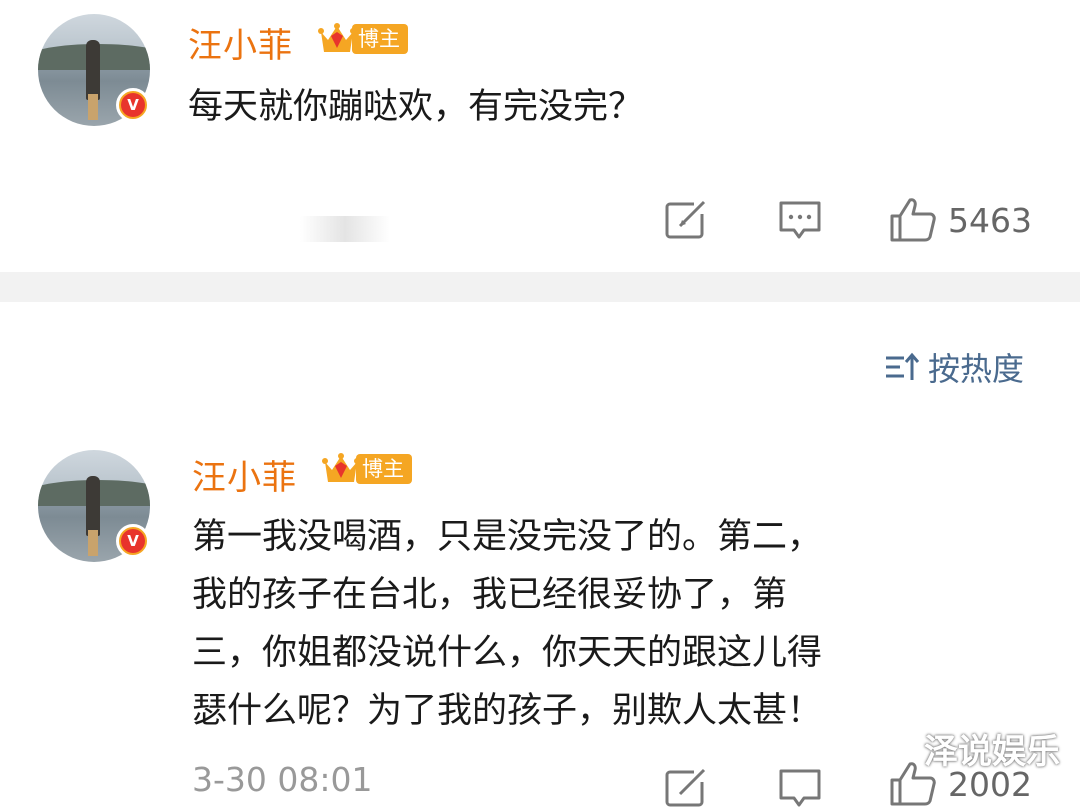 This screenshot has width=1080, height=810. I want to click on section-divider, so click(540, 287).